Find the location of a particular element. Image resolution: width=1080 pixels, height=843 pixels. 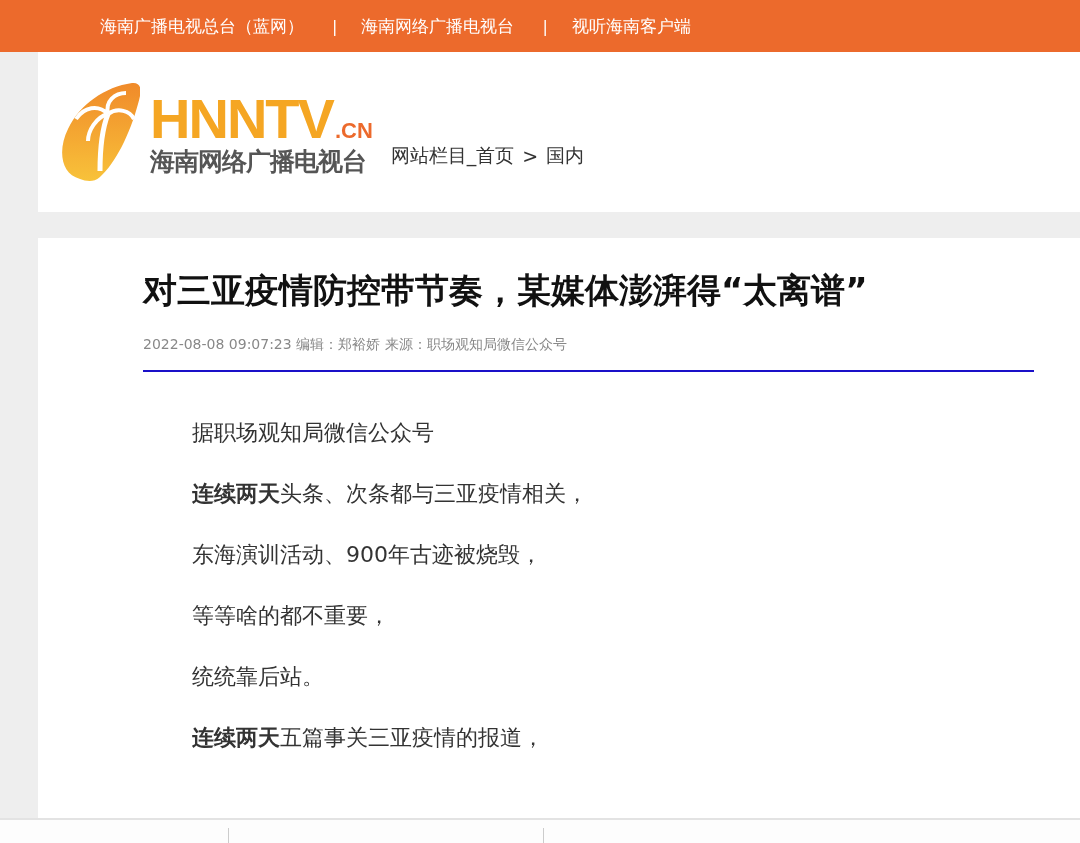

breadcrumb-link: 网站栏目_首页 is located at coordinates (452, 156).